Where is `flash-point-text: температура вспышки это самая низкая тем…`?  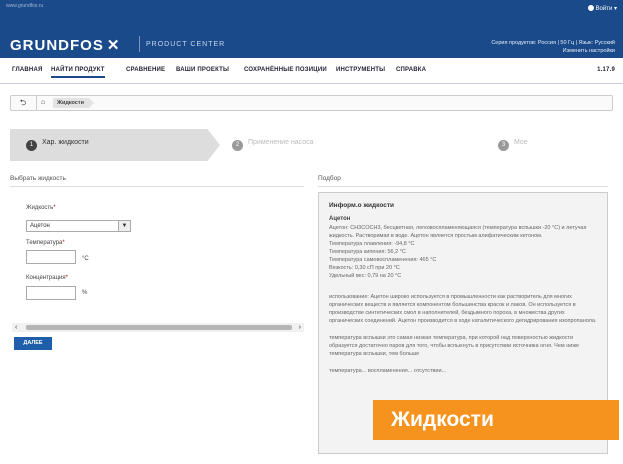 flash-point-text: температура вспышки это самая низкая тем… is located at coordinates (454, 346).